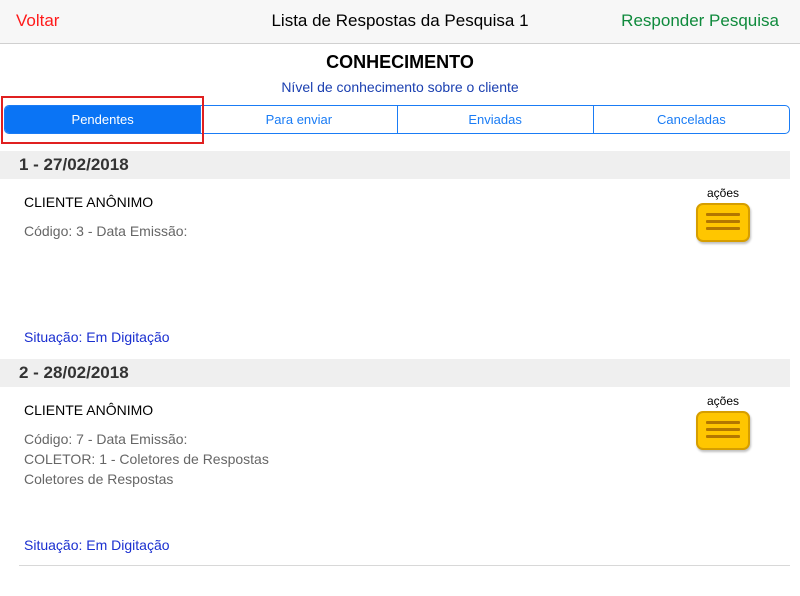  What do you see at coordinates (395, 373) in the screenshot?
I see `response-section-header: 2 - 28/02/2018` at bounding box center [395, 373].